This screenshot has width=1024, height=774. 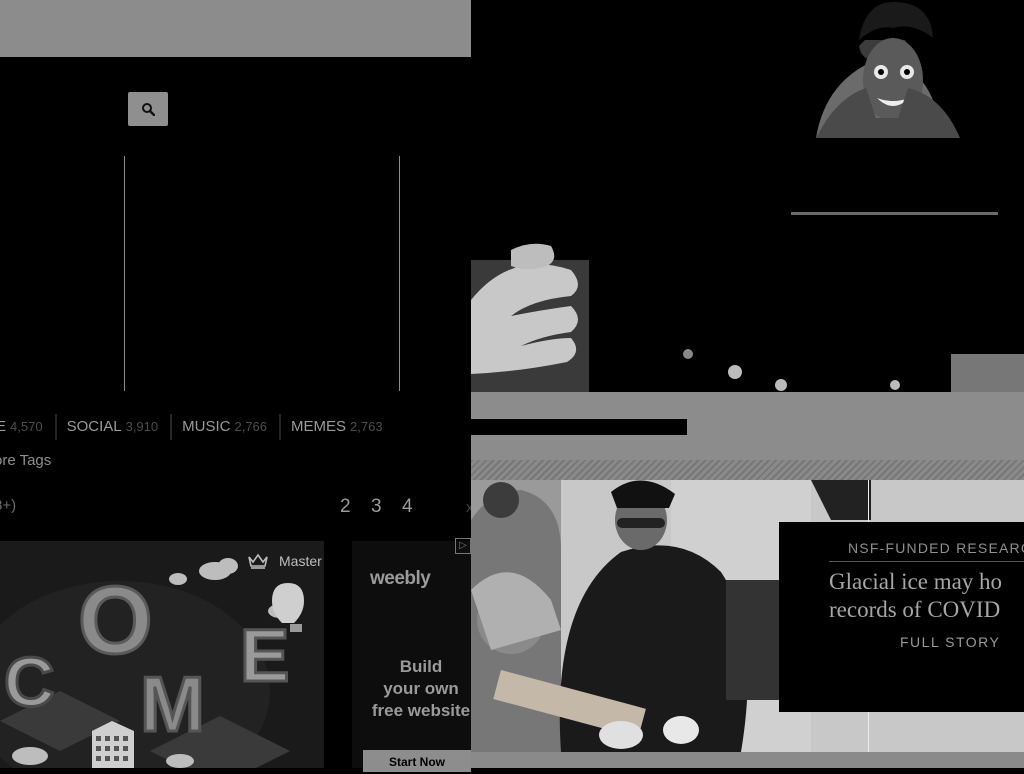 What do you see at coordinates (319, 426) in the screenshot?
I see `tag-label: MEMES` at bounding box center [319, 426].